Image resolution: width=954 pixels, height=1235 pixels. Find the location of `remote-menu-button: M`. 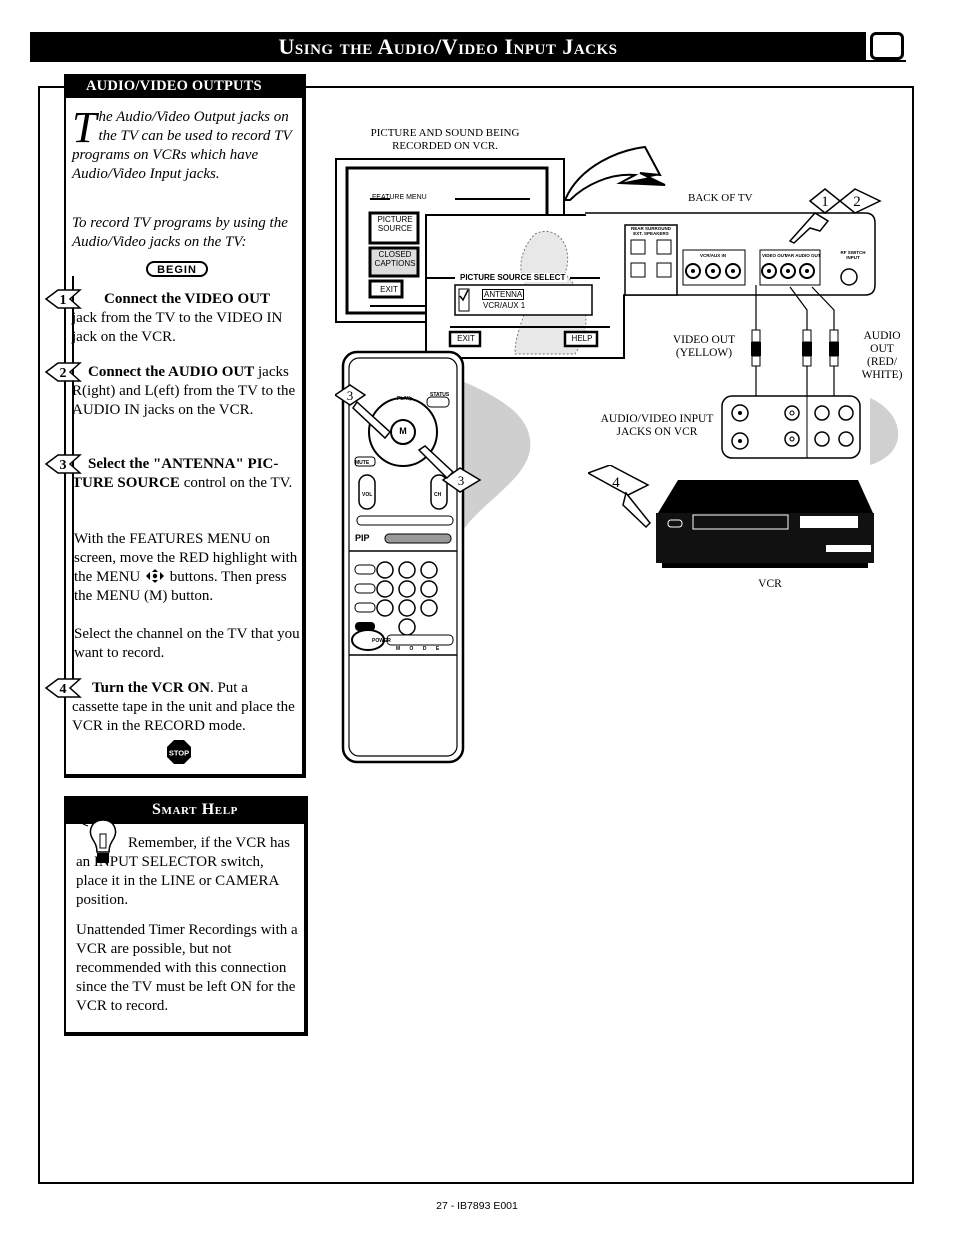

remote-menu-button: M is located at coordinates (403, 431).